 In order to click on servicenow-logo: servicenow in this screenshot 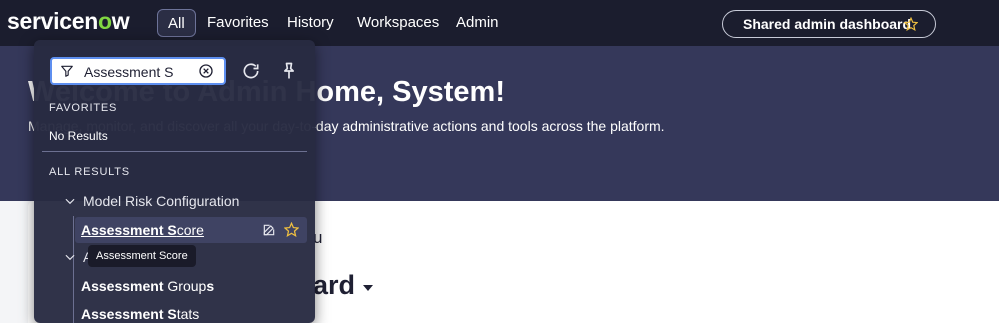, I will do `click(68, 21)`.